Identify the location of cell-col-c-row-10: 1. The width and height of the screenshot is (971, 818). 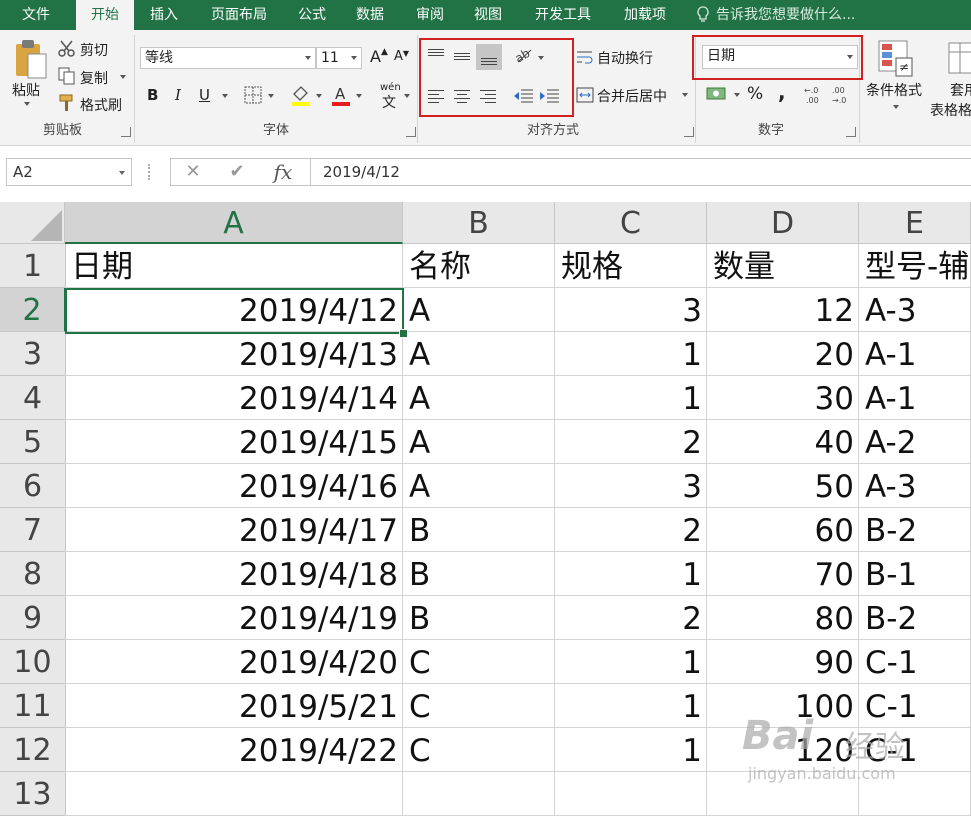
(631, 662).